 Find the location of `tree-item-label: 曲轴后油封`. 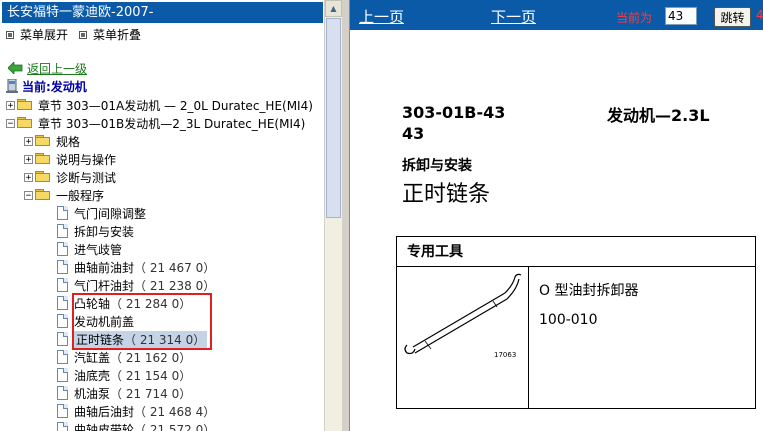

tree-item-label: 曲轴后油封 is located at coordinates (104, 411).